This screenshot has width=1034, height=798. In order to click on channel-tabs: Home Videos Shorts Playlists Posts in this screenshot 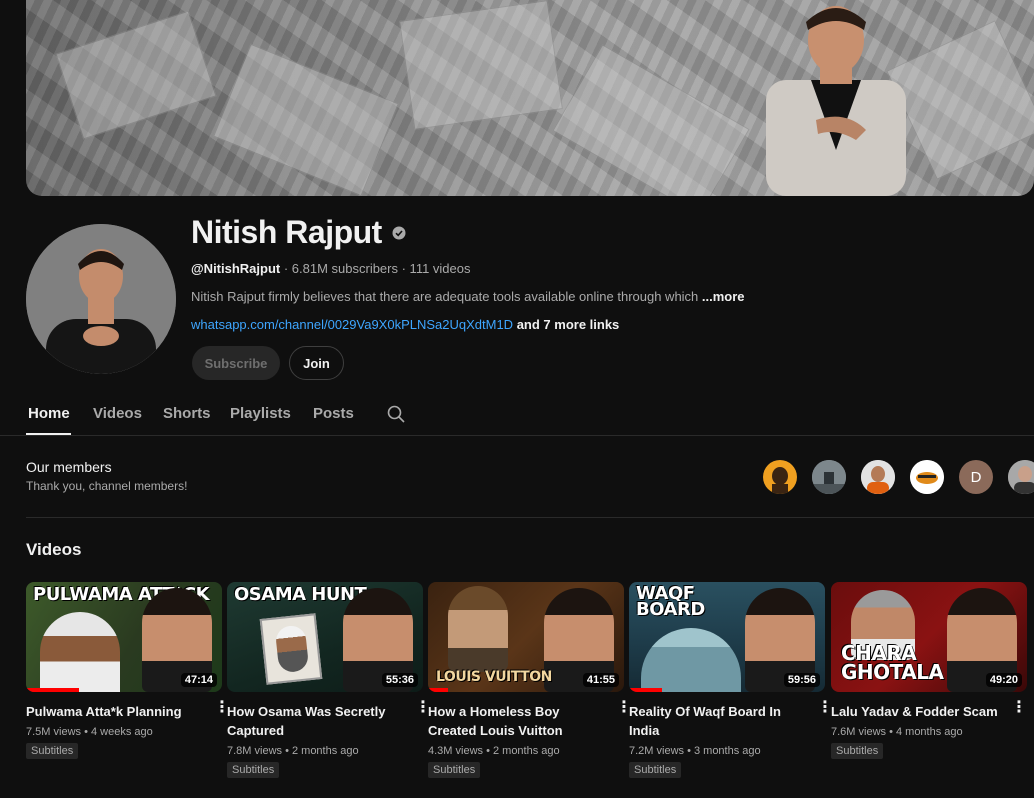, I will do `click(517, 416)`.